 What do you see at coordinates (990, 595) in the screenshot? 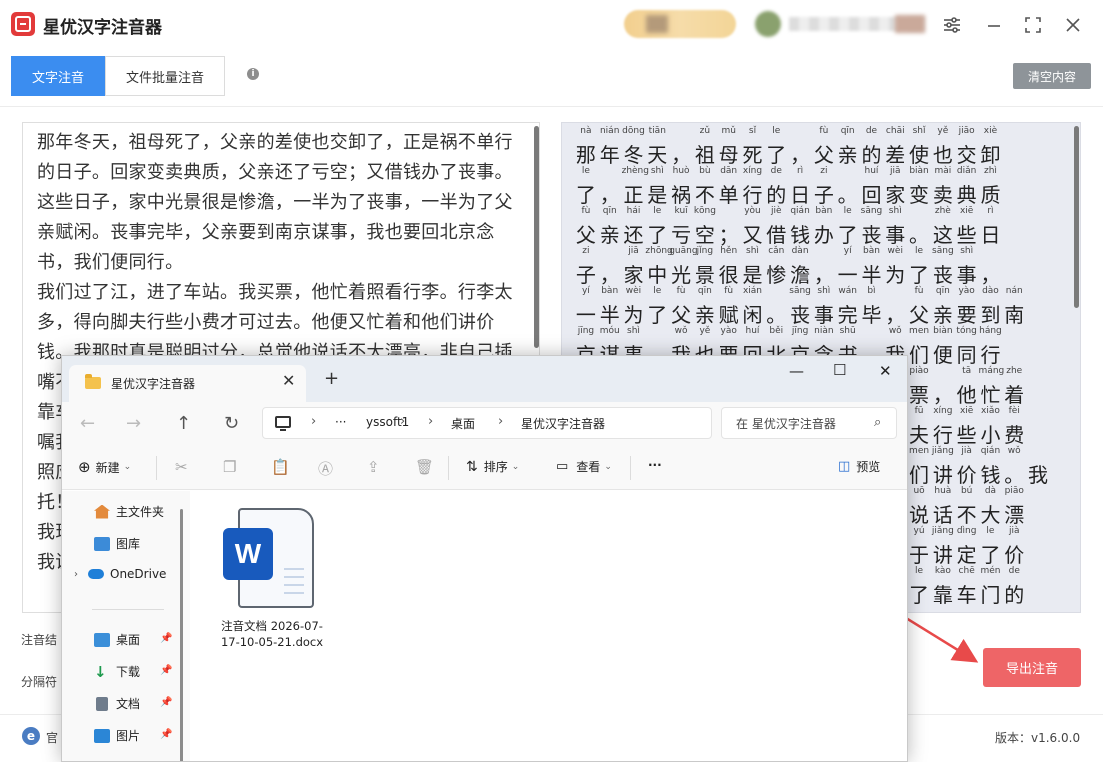
I see `hanzi-char: 门` at bounding box center [990, 595].